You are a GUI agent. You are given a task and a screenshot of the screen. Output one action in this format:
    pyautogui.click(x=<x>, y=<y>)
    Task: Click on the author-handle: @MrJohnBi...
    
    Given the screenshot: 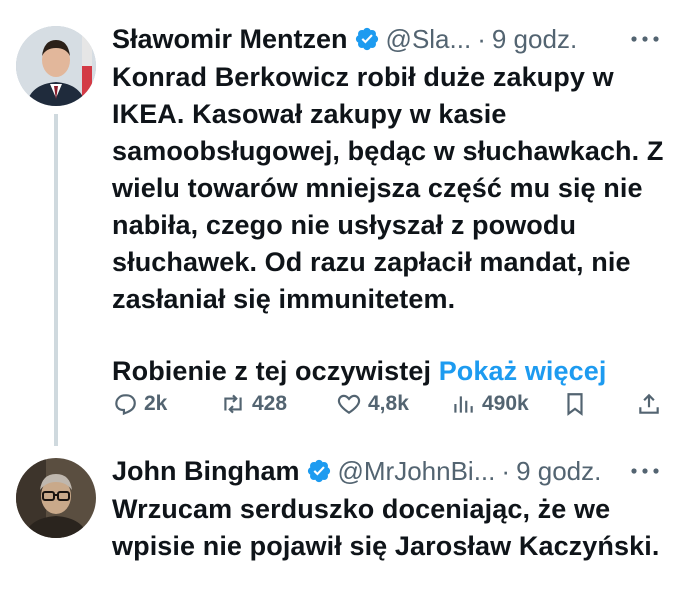 What is the action you would take?
    pyautogui.click(x=417, y=471)
    